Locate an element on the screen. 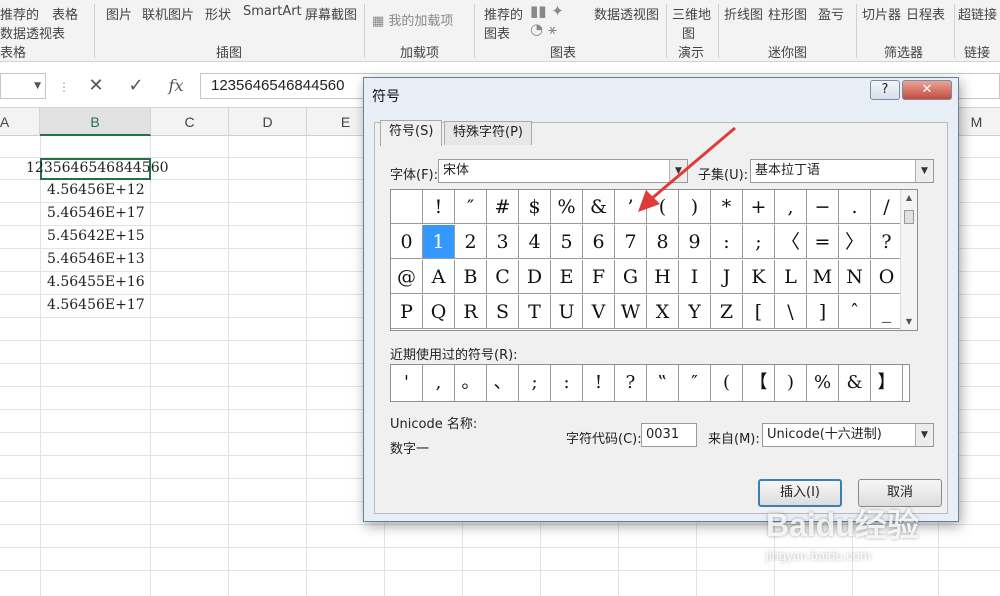  recent-symbol-cell: ) is located at coordinates (791, 383).